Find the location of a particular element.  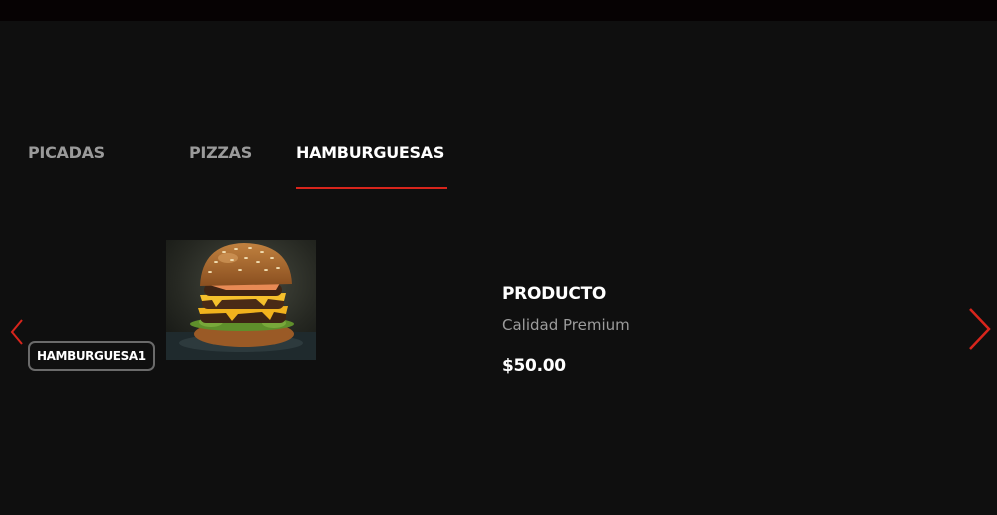

tab-picadas: PICADAS is located at coordinates (66, 152).